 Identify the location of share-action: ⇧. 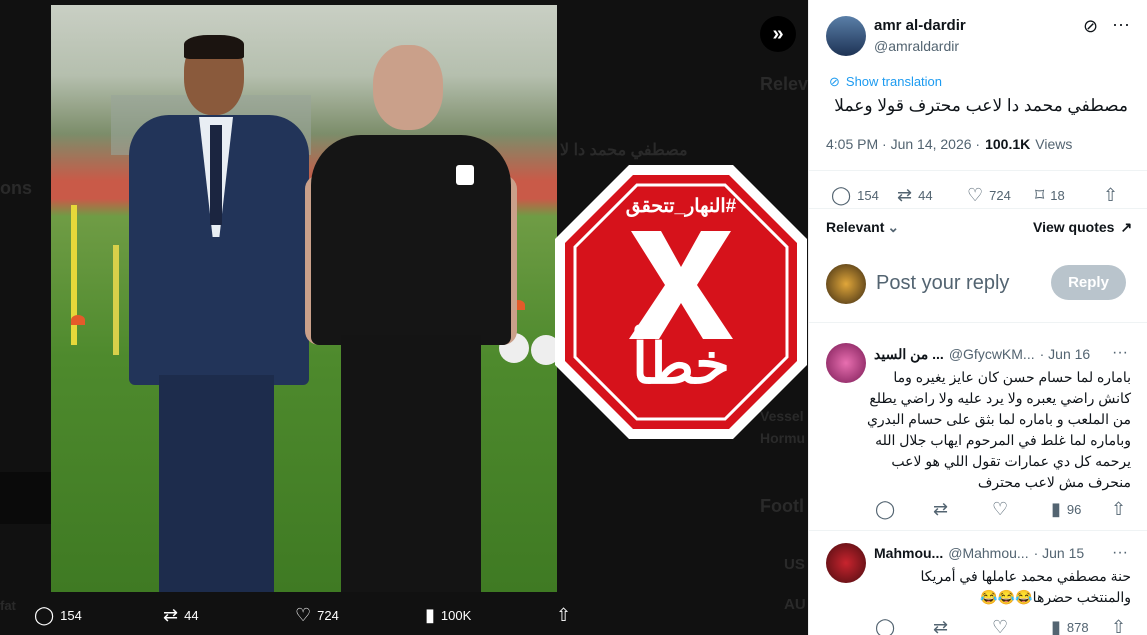
(563, 615).